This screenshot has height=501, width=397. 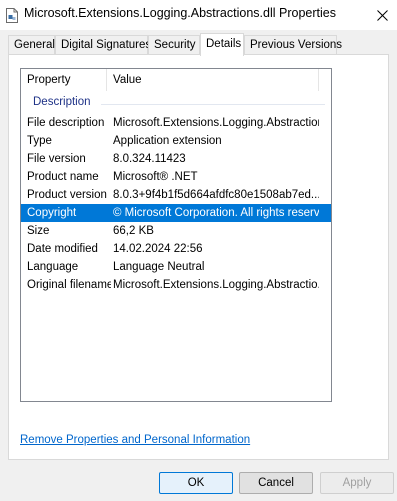 I want to click on property-value: 14.02.2024 22:56, so click(x=158, y=249).